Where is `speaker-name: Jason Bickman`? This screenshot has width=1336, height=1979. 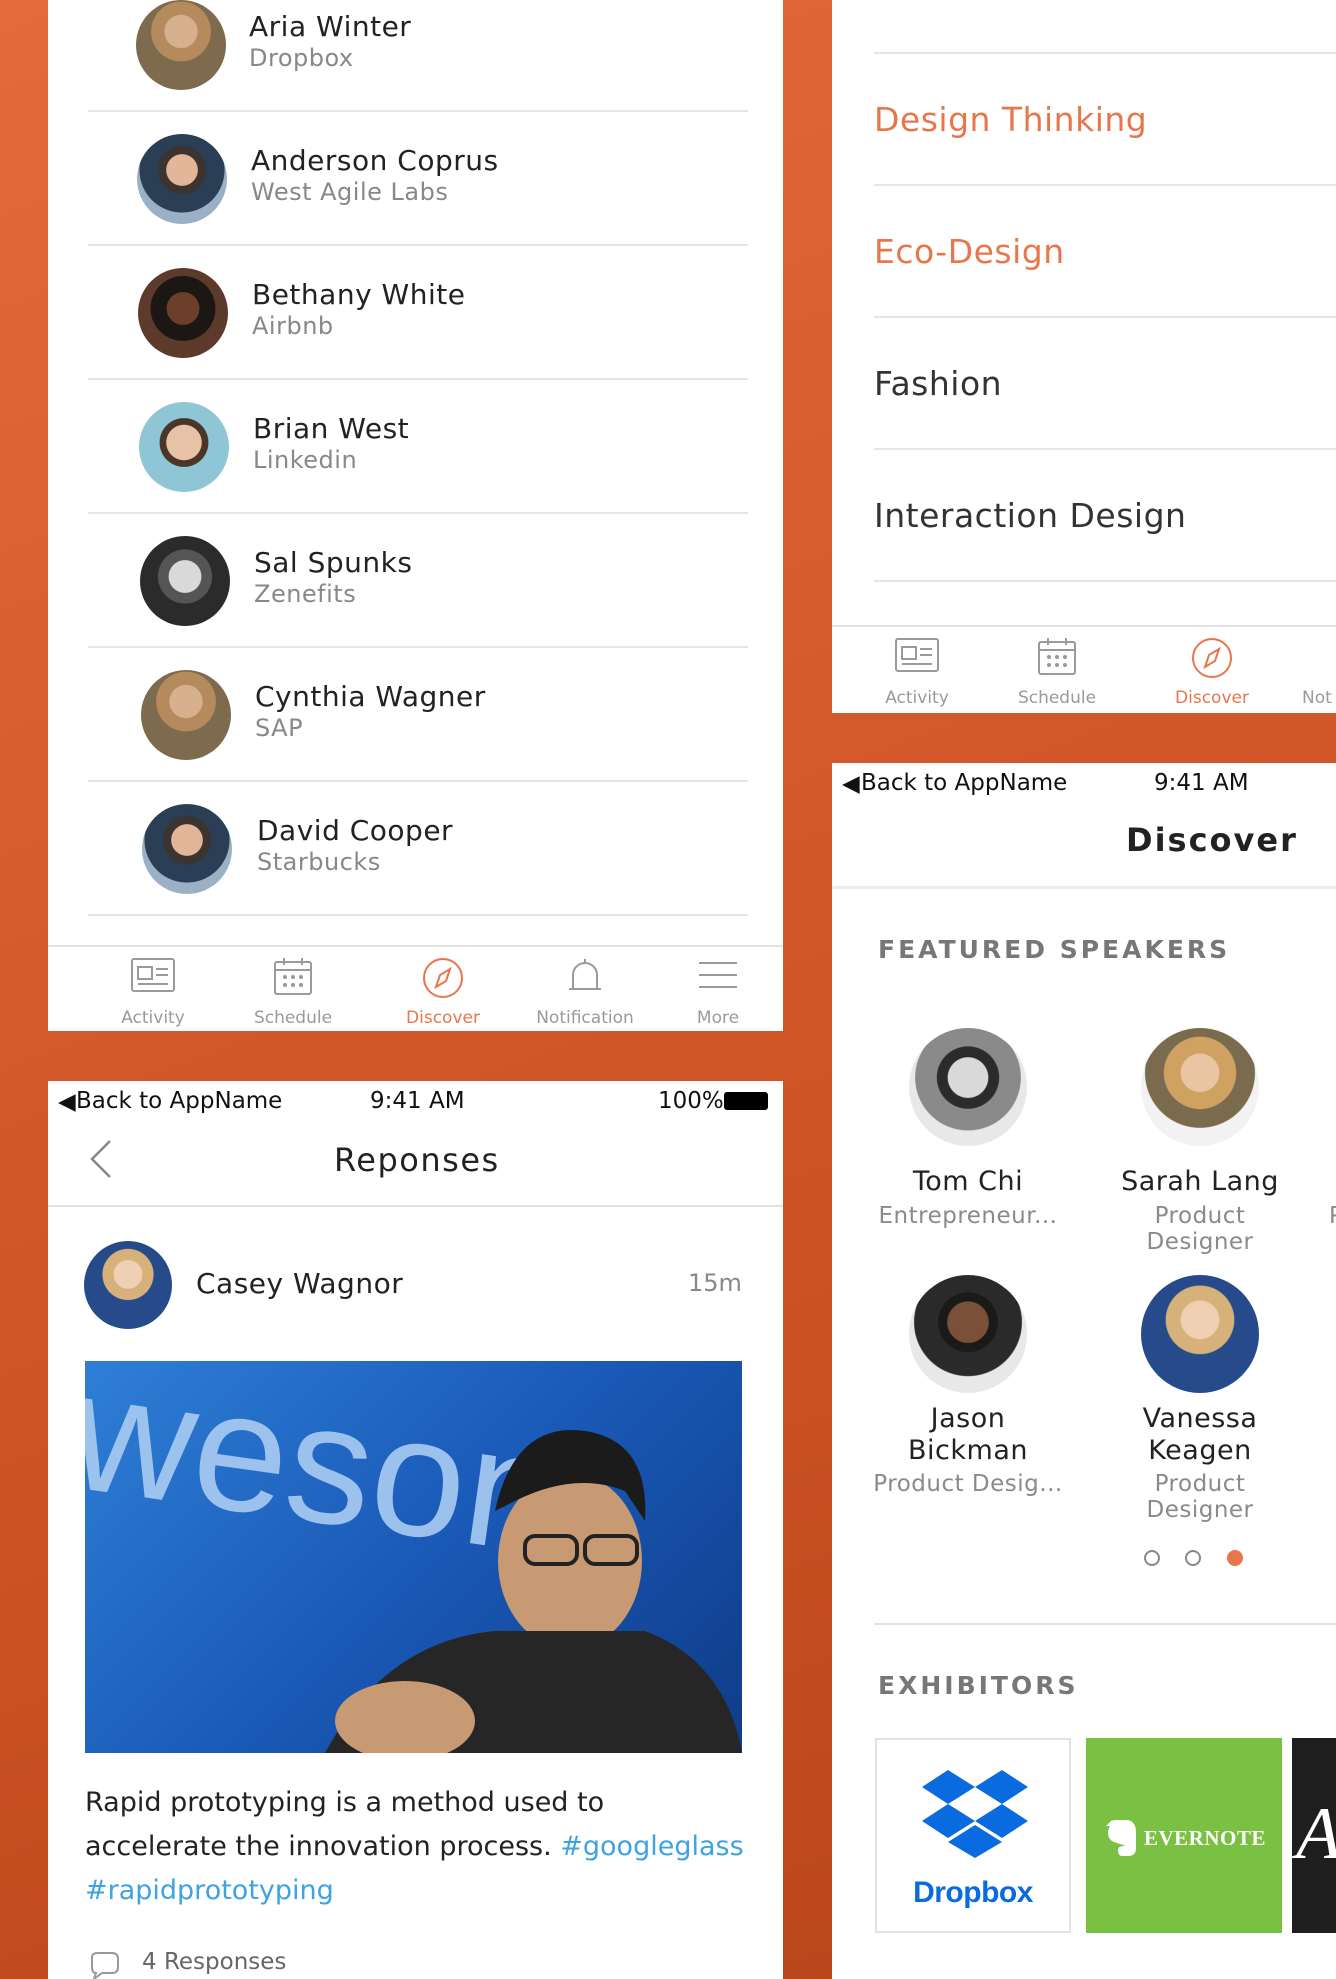
speaker-name: Jason Bickman is located at coordinates (968, 1434).